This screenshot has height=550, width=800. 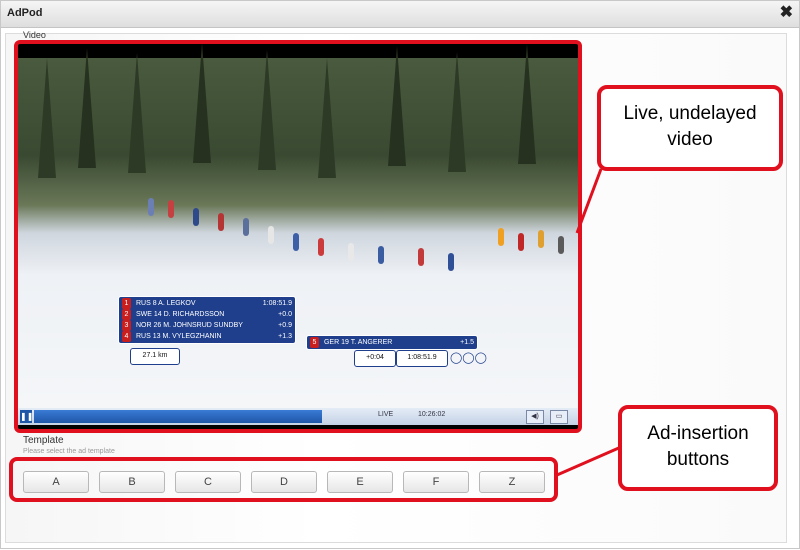 What do you see at coordinates (468, 358) in the screenshot?
I see `olympic-rings-logo: ◯◯◯` at bounding box center [468, 358].